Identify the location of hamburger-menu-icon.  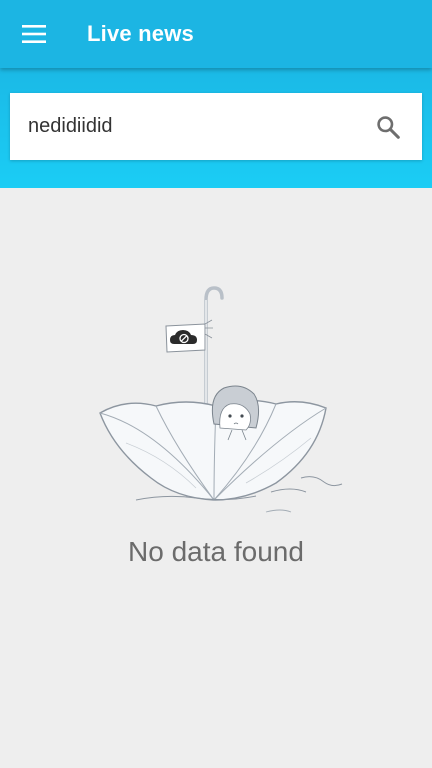
(34, 34).